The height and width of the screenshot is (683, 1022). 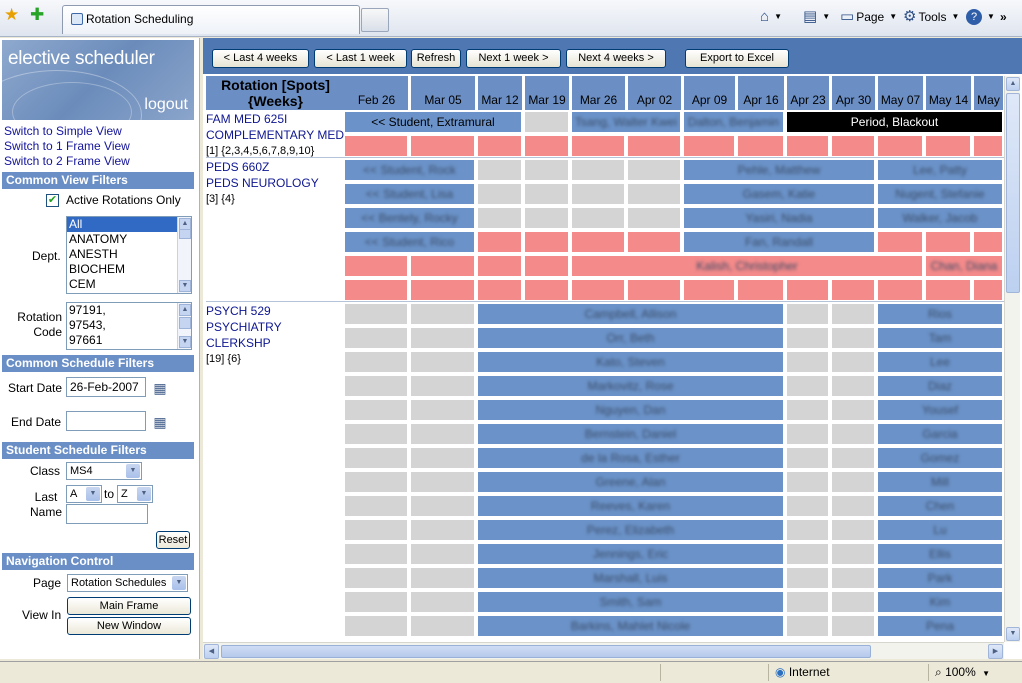 What do you see at coordinates (630, 410) in the screenshot?
I see `schedule-cell: Nguyen, Dan` at bounding box center [630, 410].